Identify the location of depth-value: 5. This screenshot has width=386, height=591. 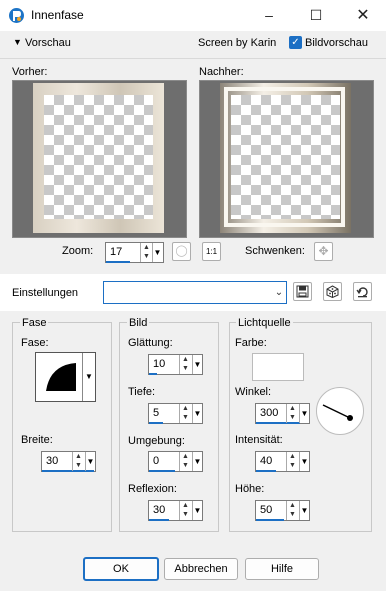
(156, 413).